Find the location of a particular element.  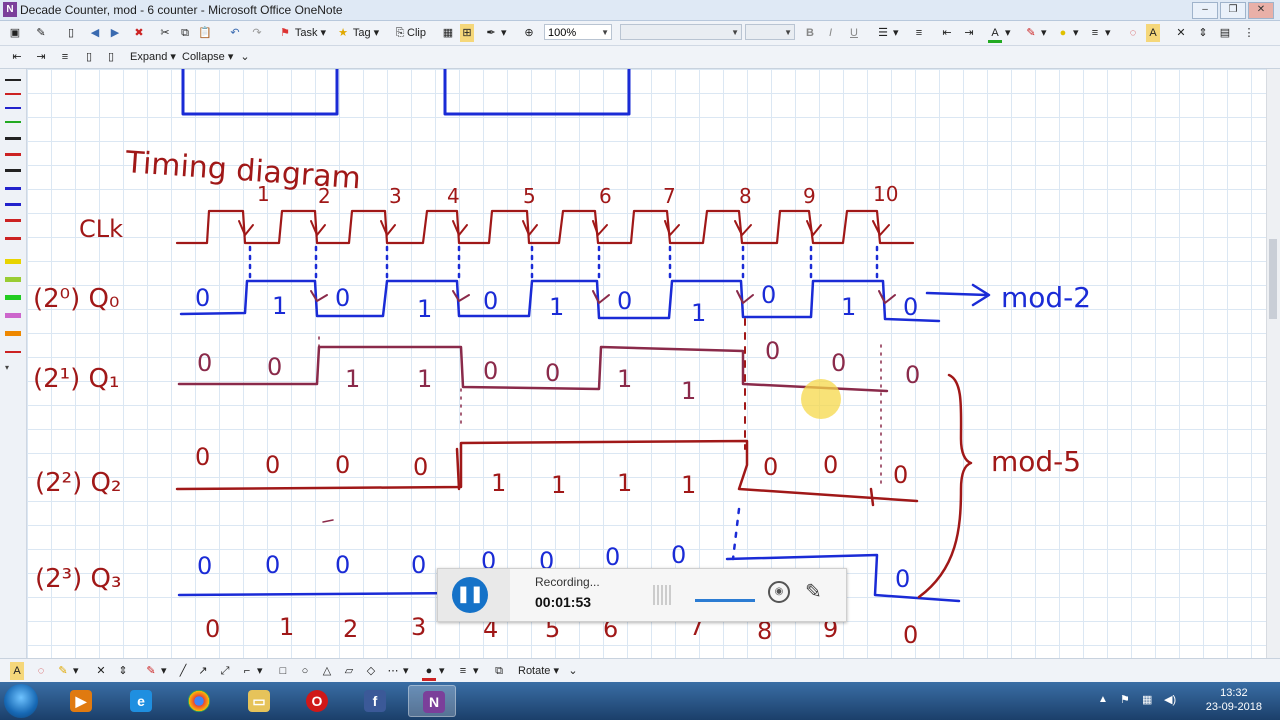

highlighter-icon: ● ▾ is located at coordinates (1067, 33).